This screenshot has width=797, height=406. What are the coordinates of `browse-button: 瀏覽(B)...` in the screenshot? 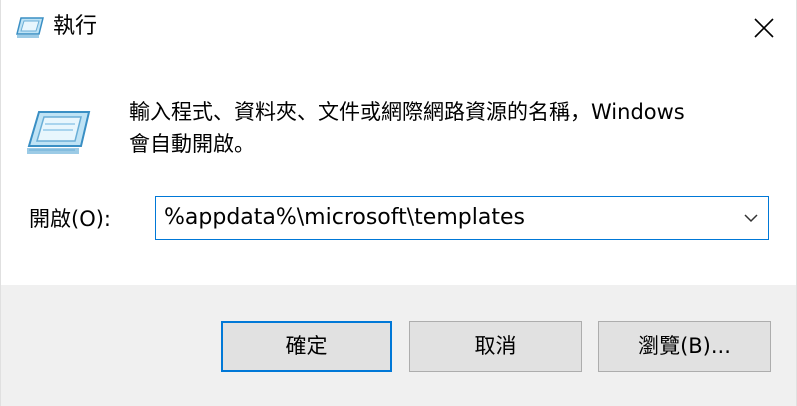 It's located at (684, 346).